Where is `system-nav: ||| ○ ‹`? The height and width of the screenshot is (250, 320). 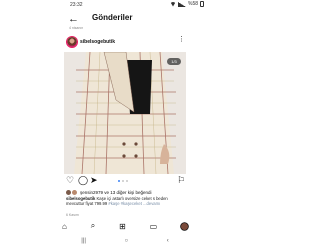 system-nav: ||| ○ ‹ is located at coordinates (125, 241).